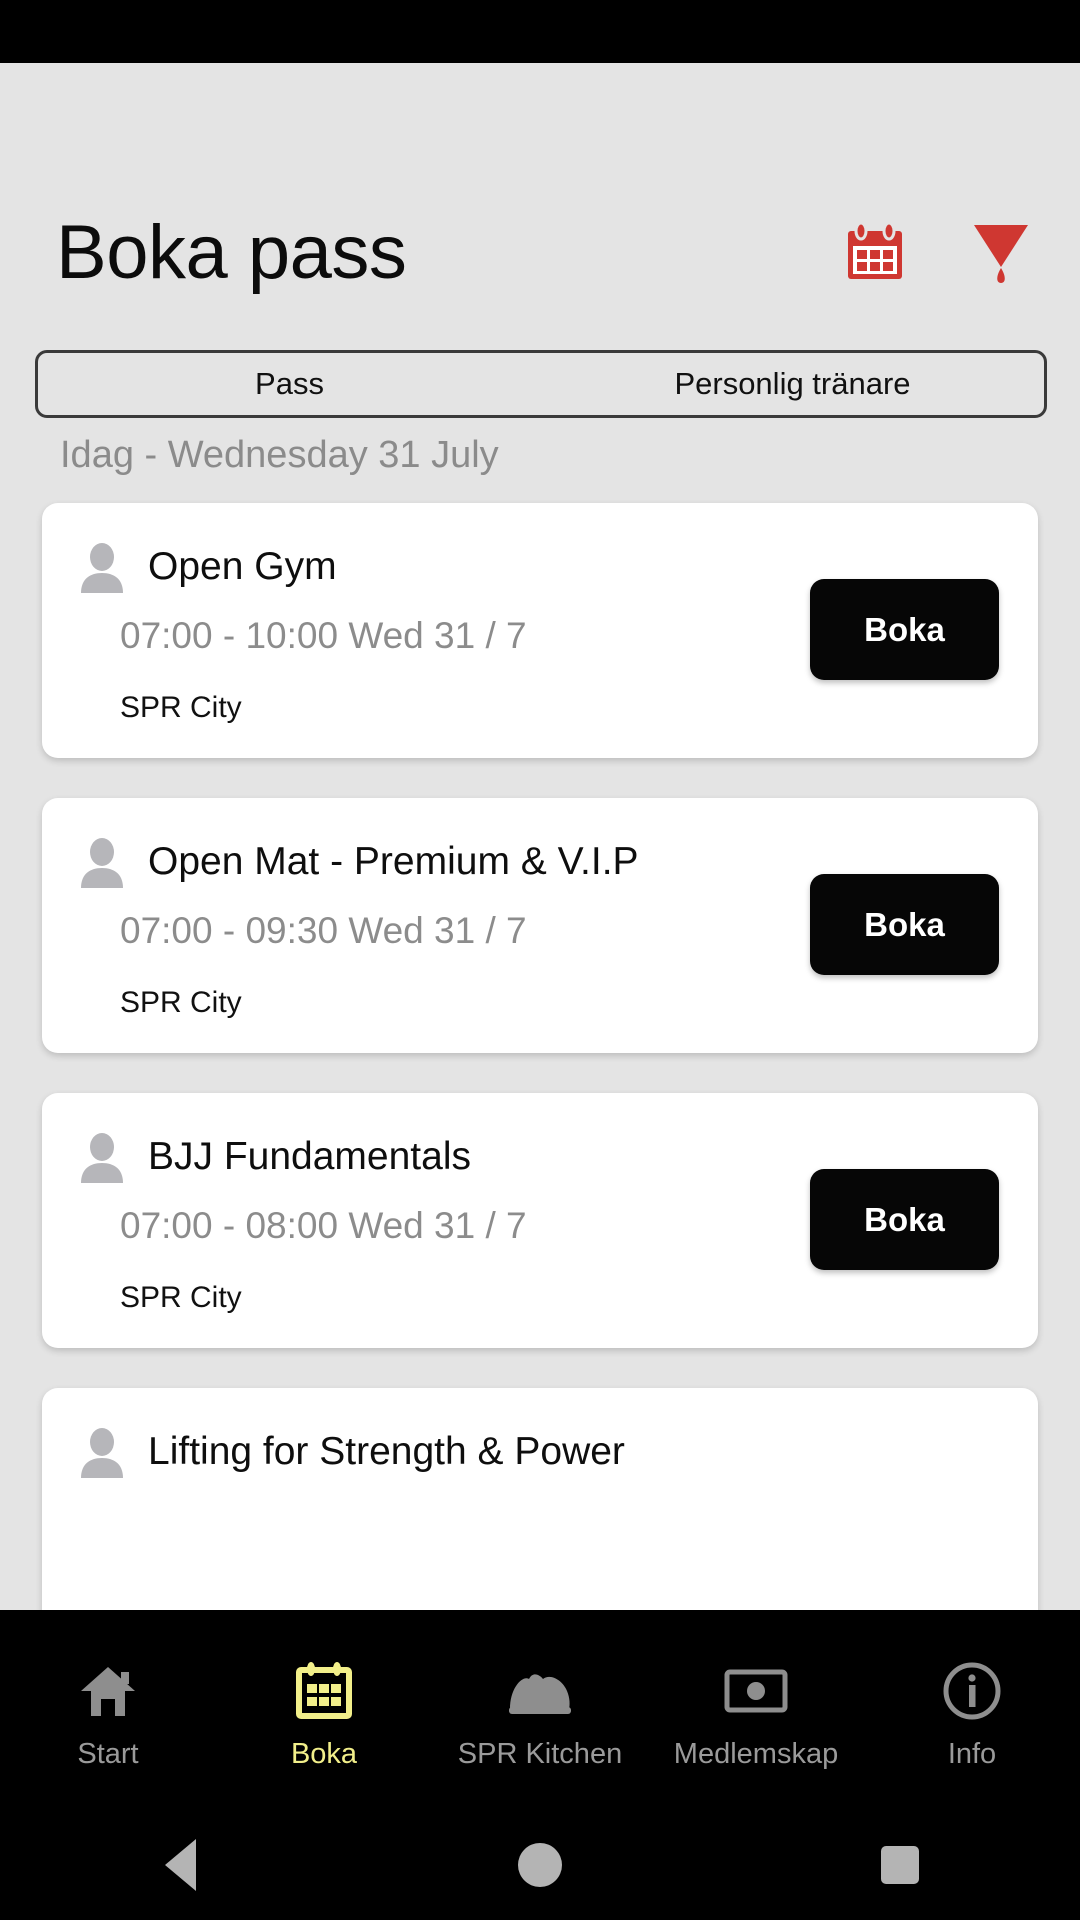 The image size is (1080, 1920). I want to click on membership-card-icon, so click(756, 1691).